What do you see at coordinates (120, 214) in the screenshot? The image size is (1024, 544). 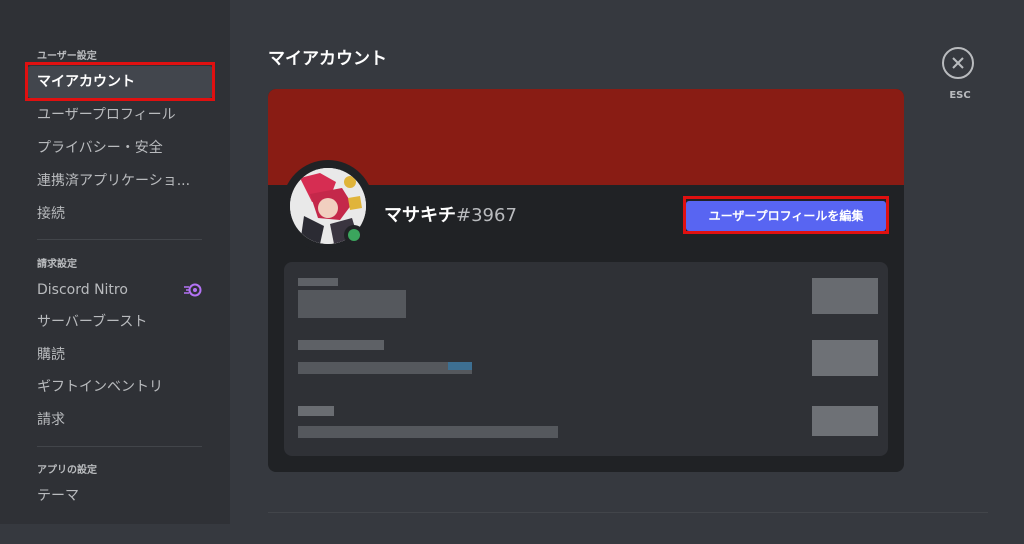 I see `sidebar-item-connections: 接続` at bounding box center [120, 214].